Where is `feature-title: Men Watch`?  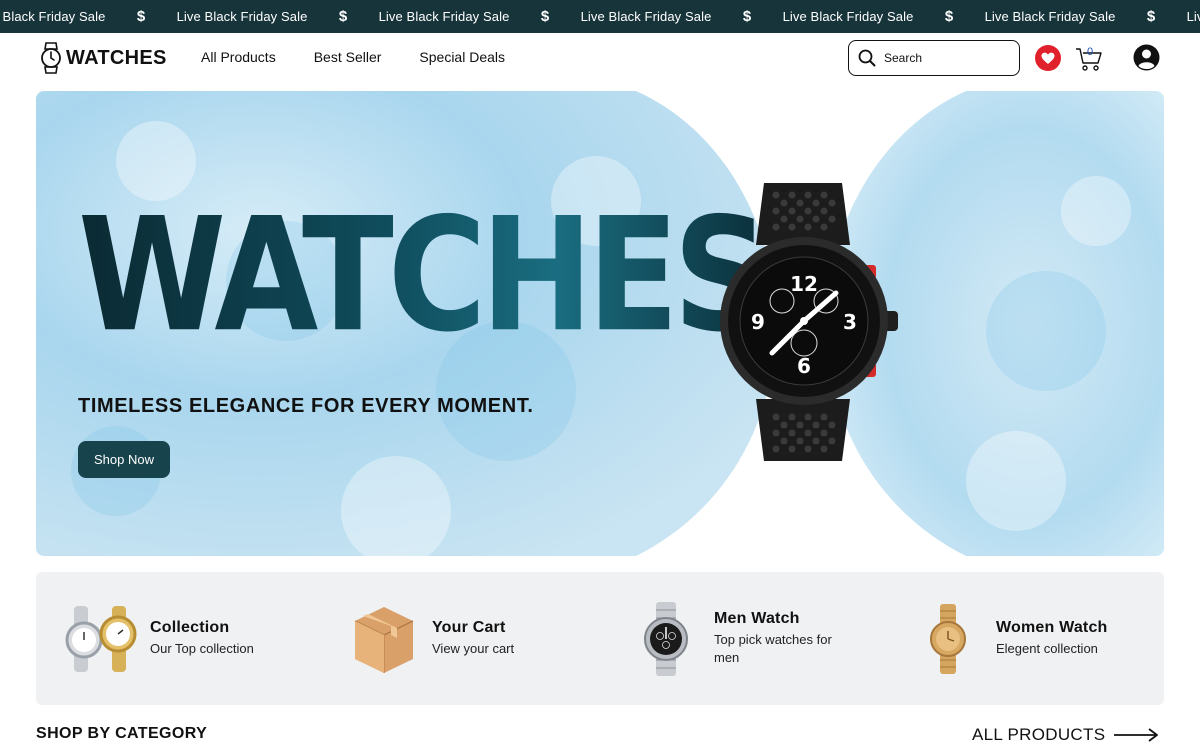
feature-title: Men Watch is located at coordinates (757, 618).